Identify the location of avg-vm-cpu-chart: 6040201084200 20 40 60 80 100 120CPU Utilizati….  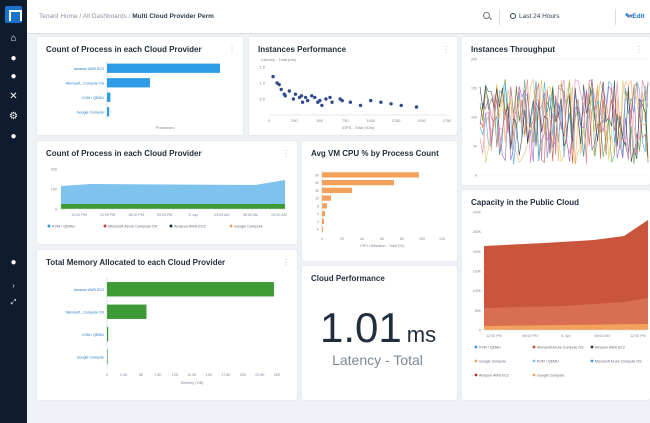
(380, 209).